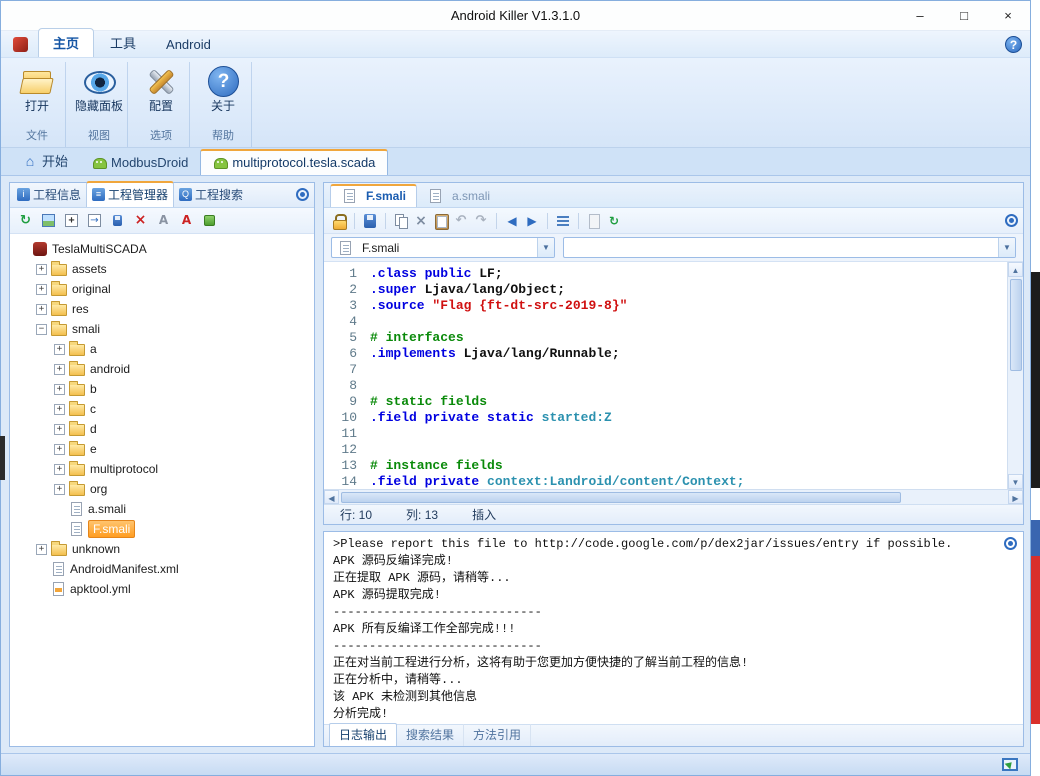 The width and height of the screenshot is (1040, 776). I want to click on encode-icon, so click(614, 221).